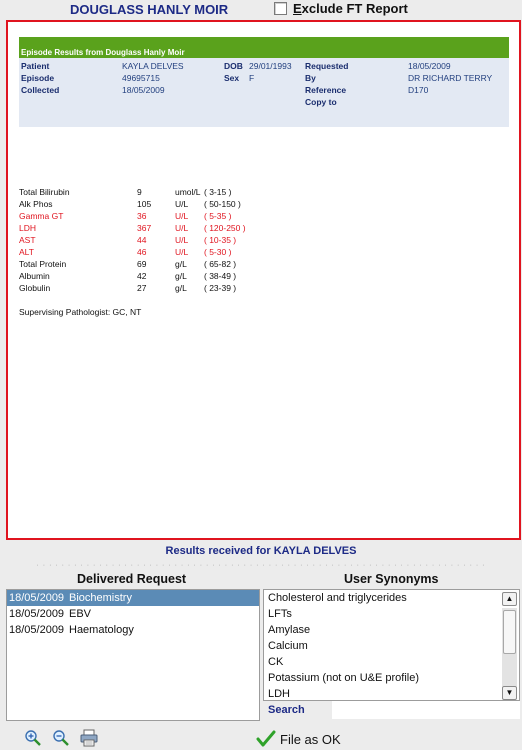  What do you see at coordinates (220, 240) in the screenshot?
I see `result-range: ( 10-35 )` at bounding box center [220, 240].